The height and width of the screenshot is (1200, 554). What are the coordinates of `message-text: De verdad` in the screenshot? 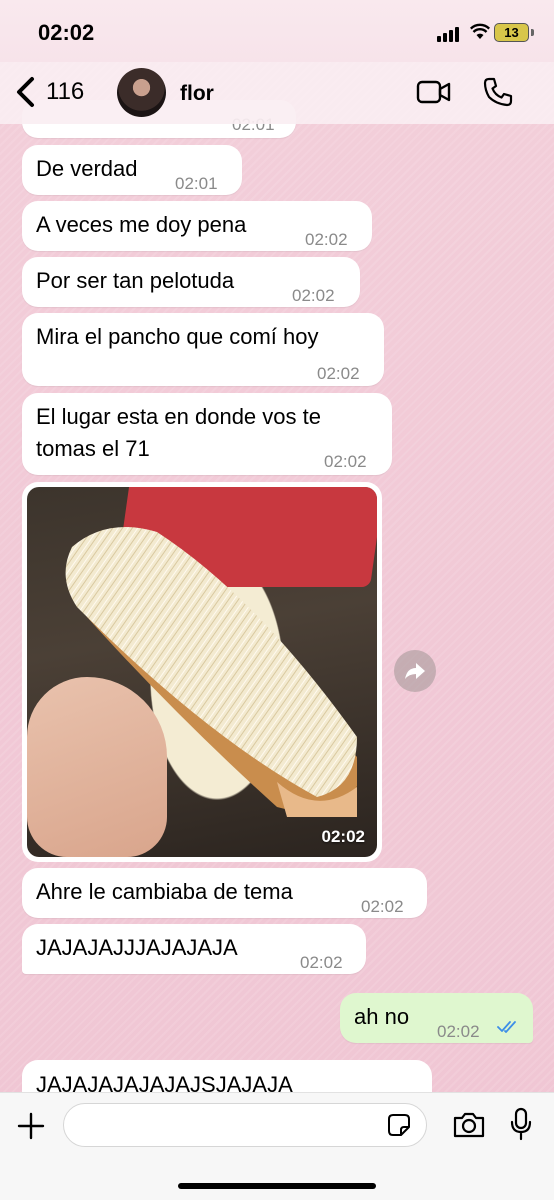 It's located at (87, 168).